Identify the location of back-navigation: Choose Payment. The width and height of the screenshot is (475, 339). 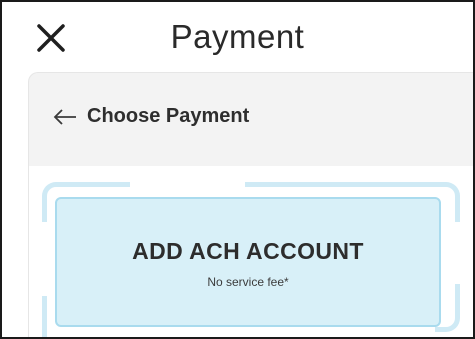
(151, 116).